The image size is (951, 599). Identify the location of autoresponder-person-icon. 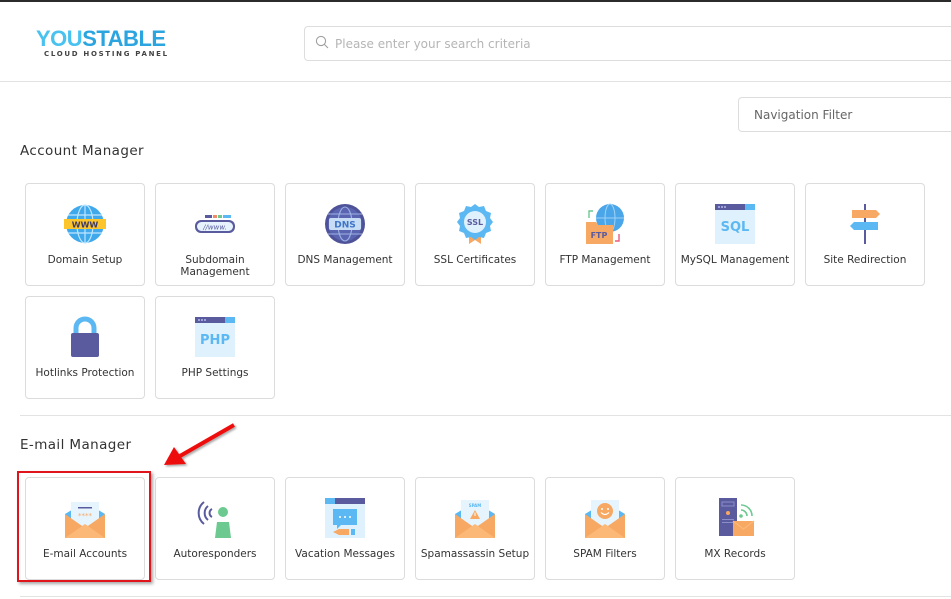
(215, 518).